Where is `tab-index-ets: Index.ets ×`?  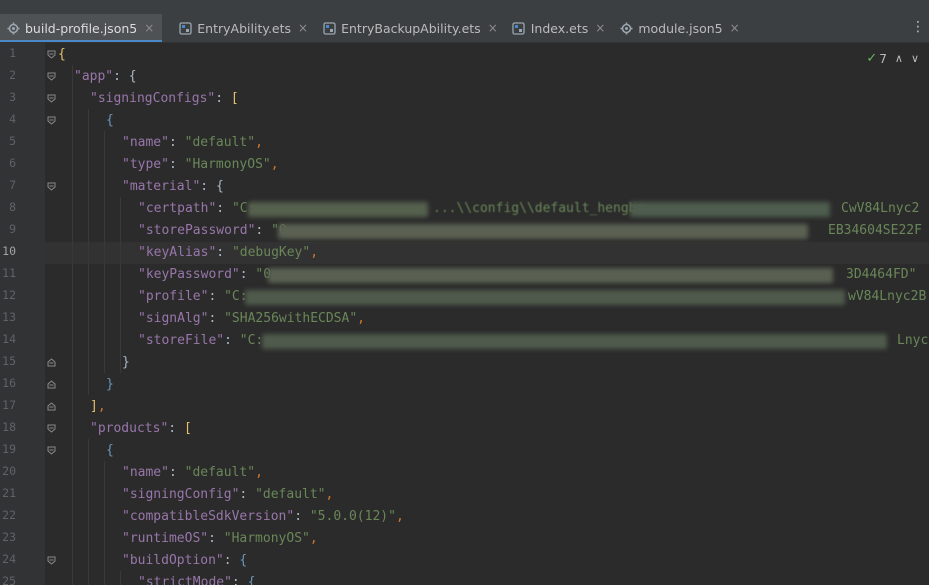 tab-index-ets: Index.ets × is located at coordinates (560, 28).